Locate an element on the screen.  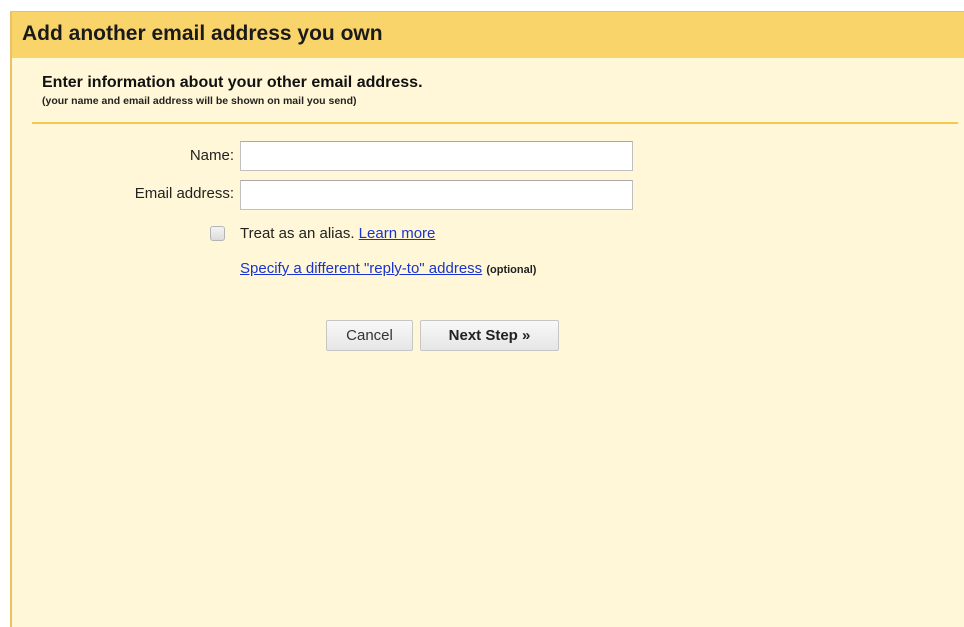
cancel-button: Cancel is located at coordinates (369, 335).